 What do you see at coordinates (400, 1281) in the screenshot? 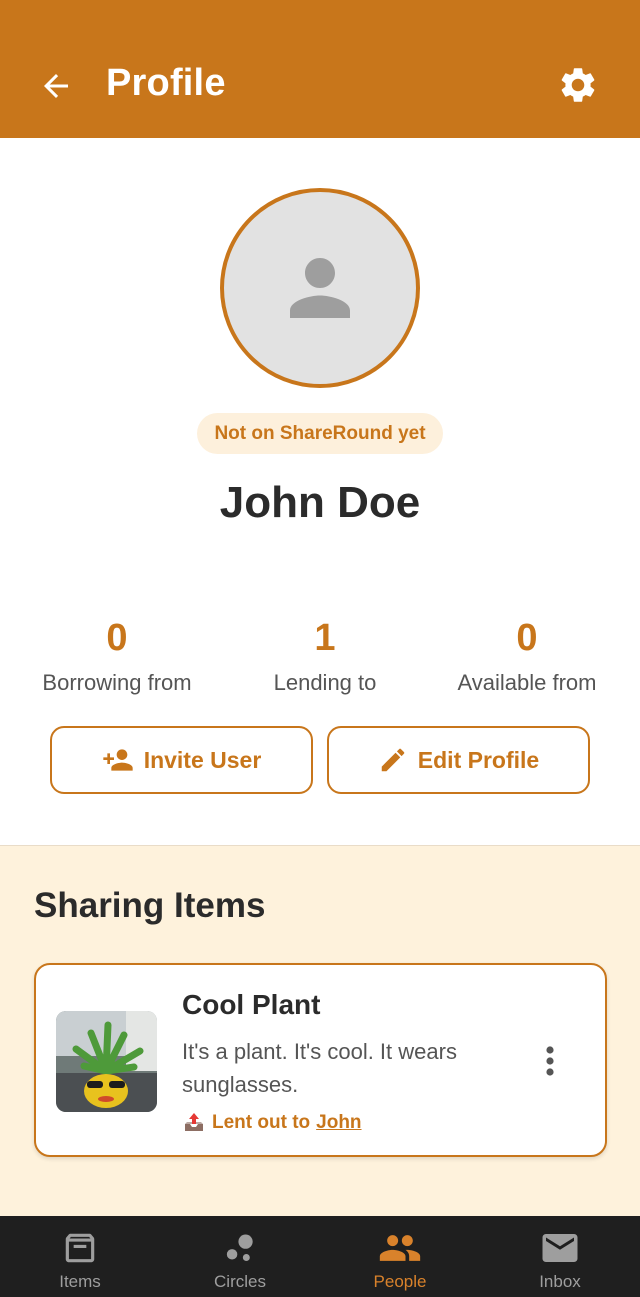
I see `nav-label: People` at bounding box center [400, 1281].